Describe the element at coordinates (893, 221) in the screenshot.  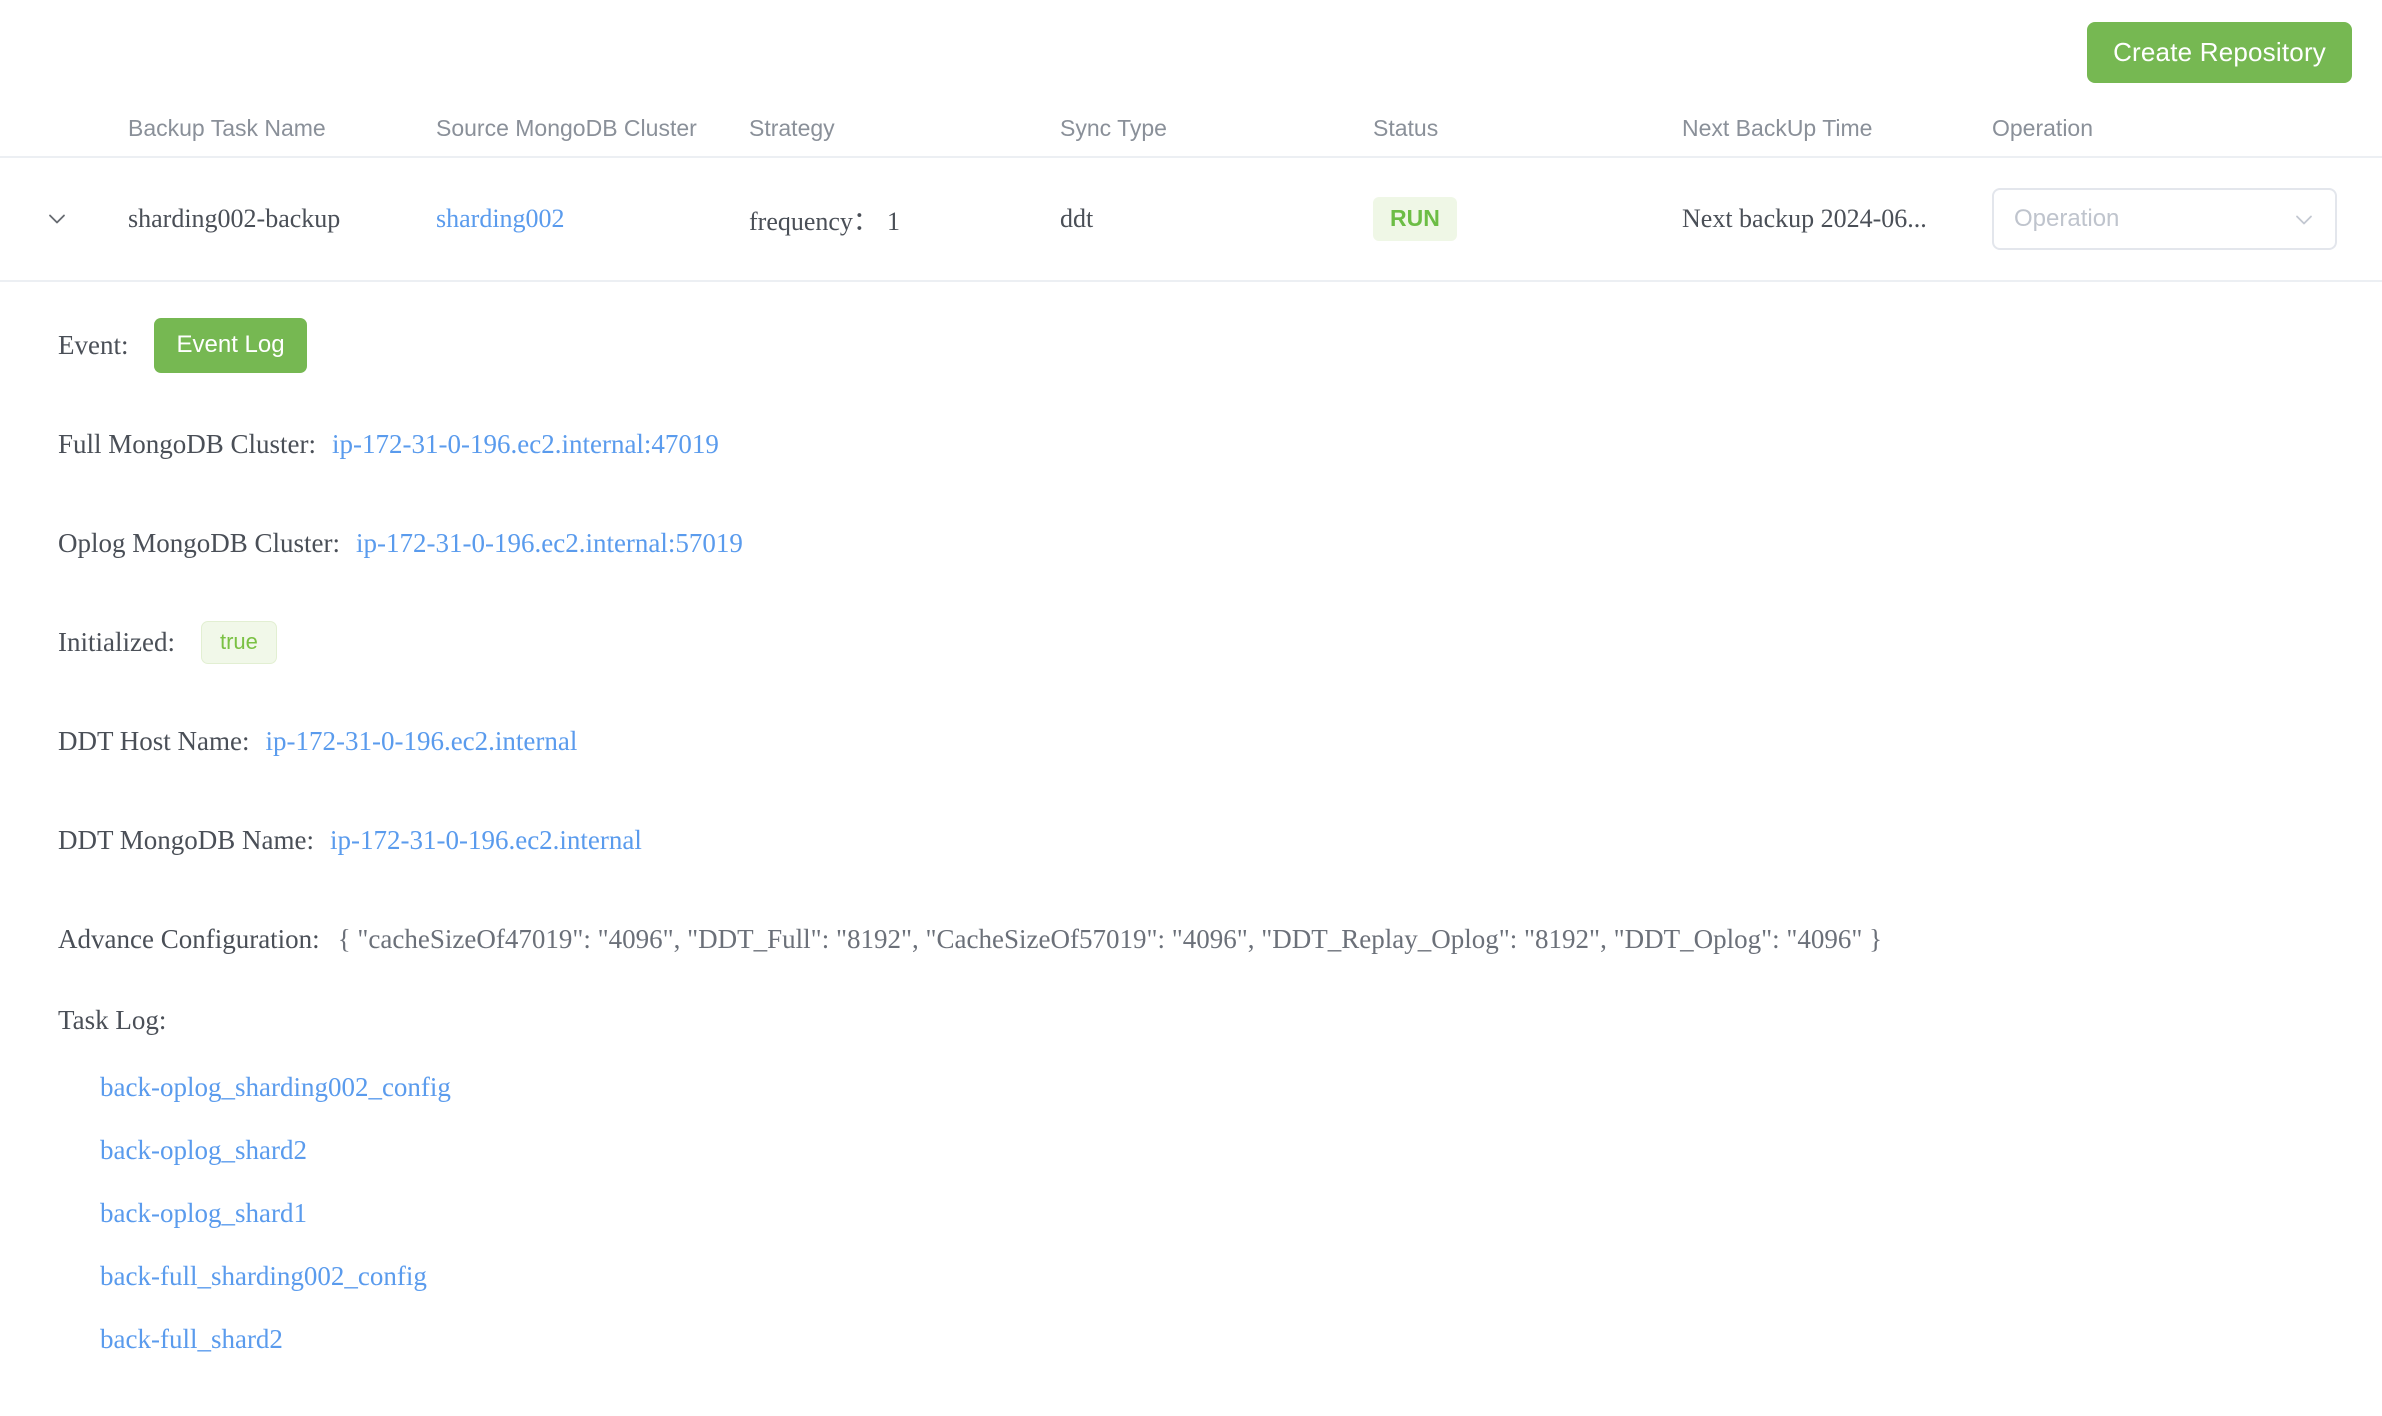
I see `strategy-value: 1` at that location.